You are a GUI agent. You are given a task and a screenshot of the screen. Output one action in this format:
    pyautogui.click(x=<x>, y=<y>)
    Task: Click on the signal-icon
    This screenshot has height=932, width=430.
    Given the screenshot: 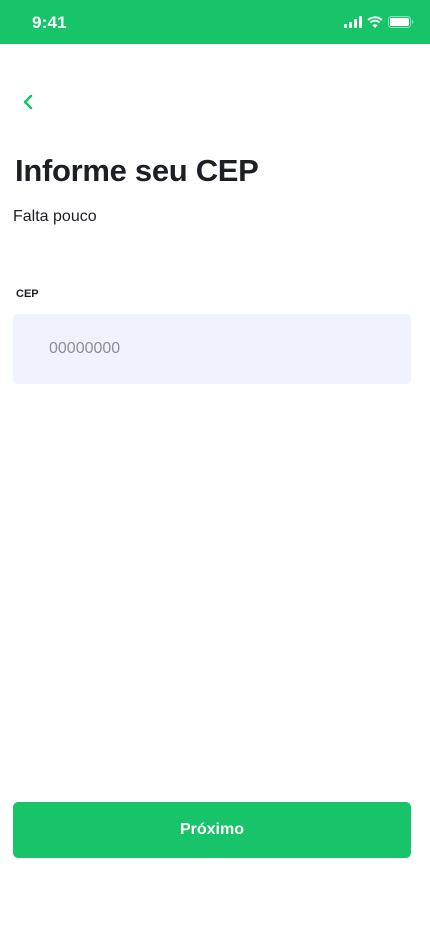 What is the action you would take?
    pyautogui.click(x=353, y=22)
    